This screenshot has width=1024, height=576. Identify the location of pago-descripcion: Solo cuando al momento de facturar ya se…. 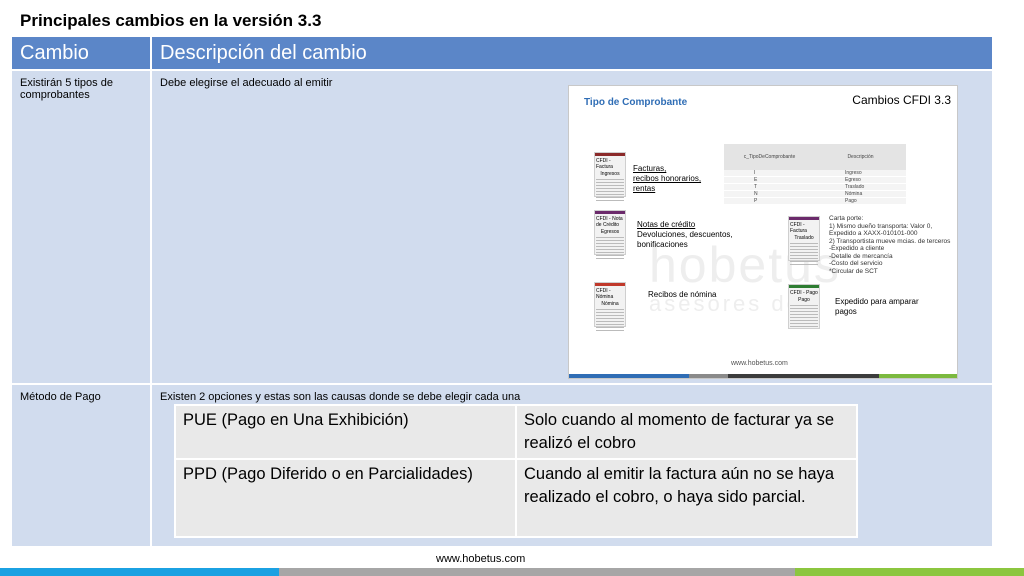
(686, 432).